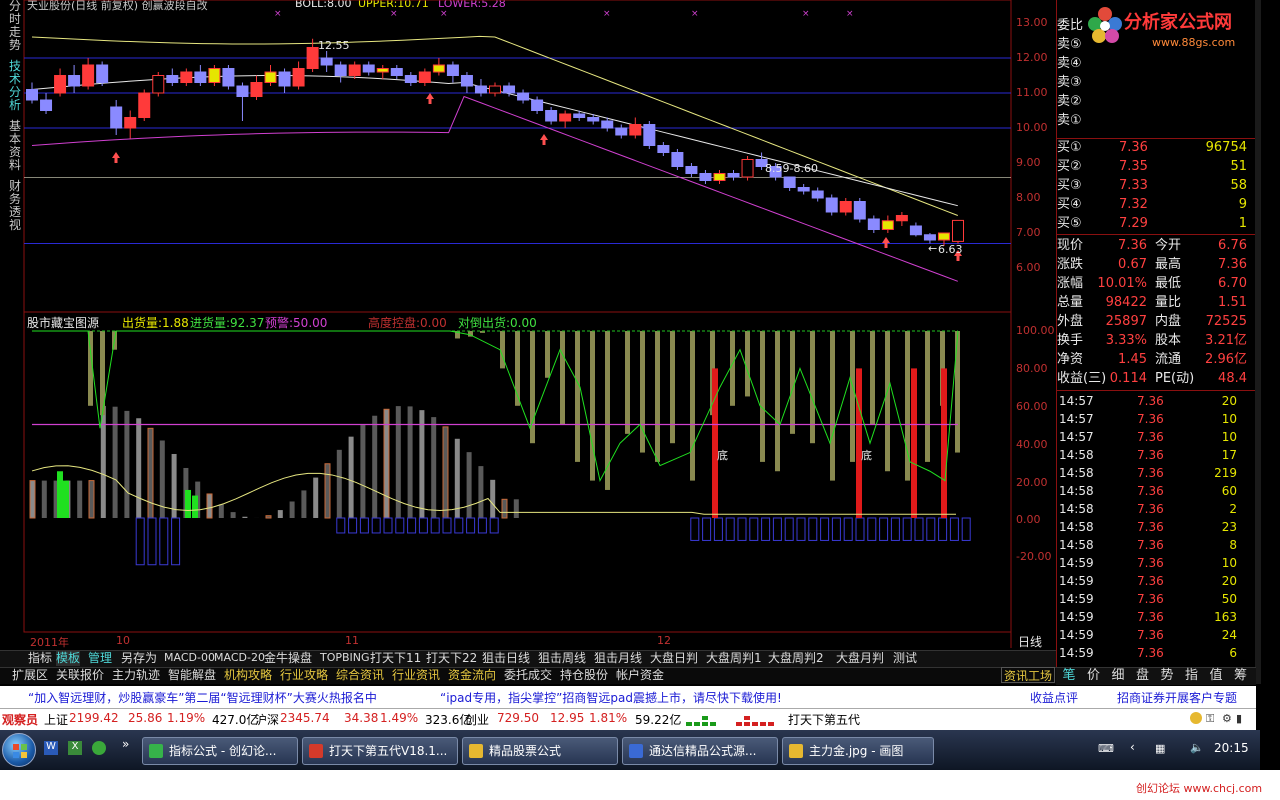  I want to click on buy-row: 买② 7.35 51, so click(1154, 166).